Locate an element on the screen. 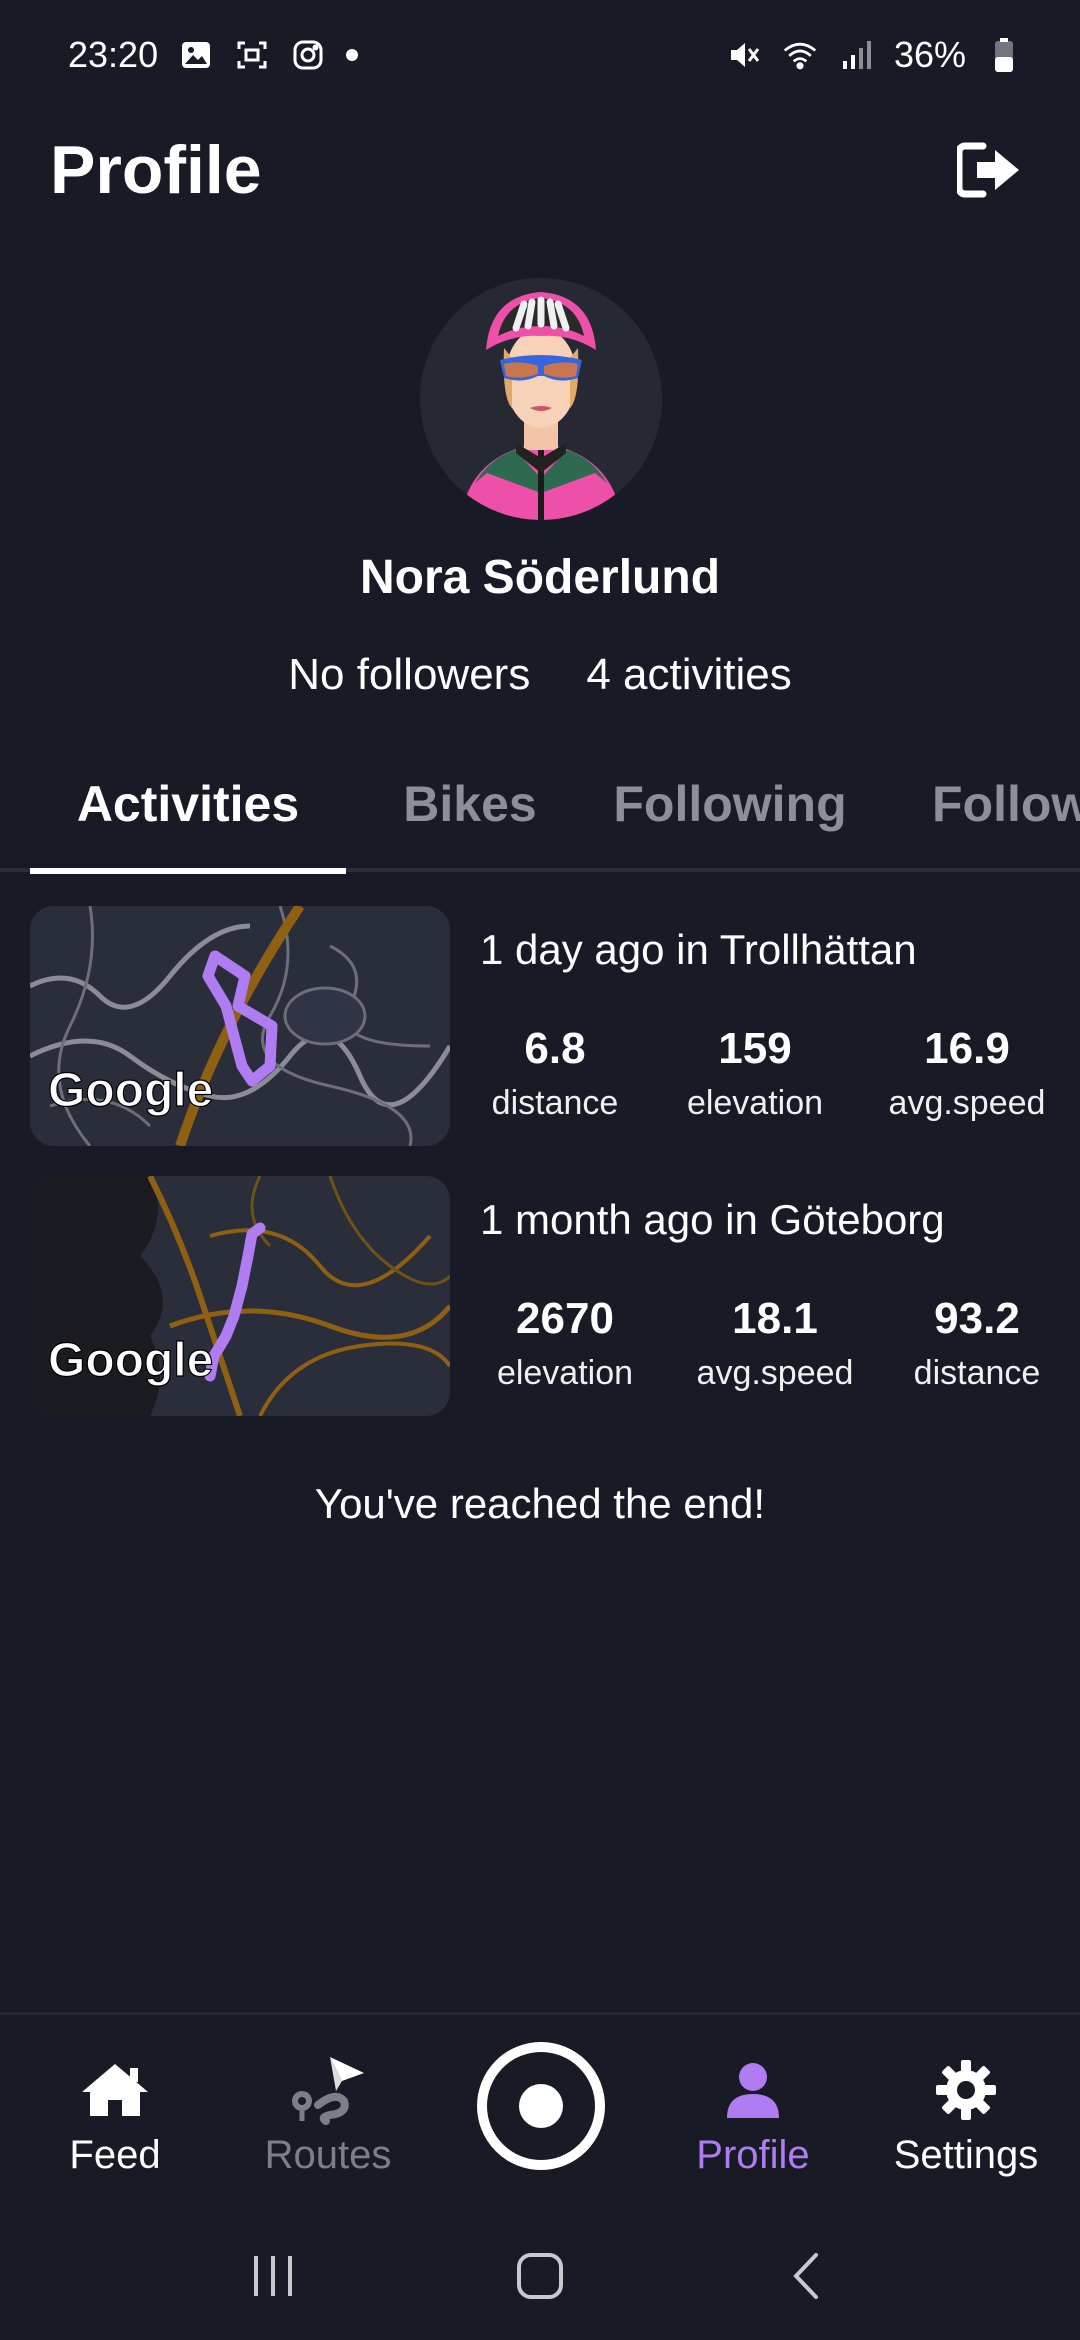 The image size is (1080, 2340). nav-label: Routes is located at coordinates (328, 2155).